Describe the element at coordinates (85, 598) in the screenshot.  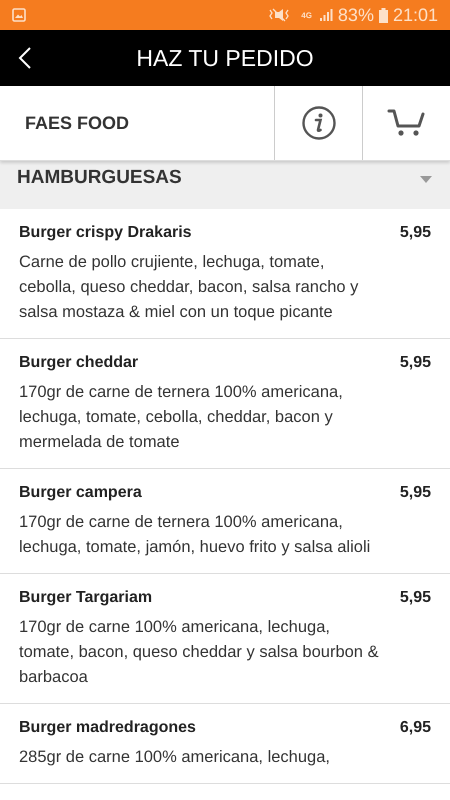
I see `item-name: Burger Targariam` at that location.